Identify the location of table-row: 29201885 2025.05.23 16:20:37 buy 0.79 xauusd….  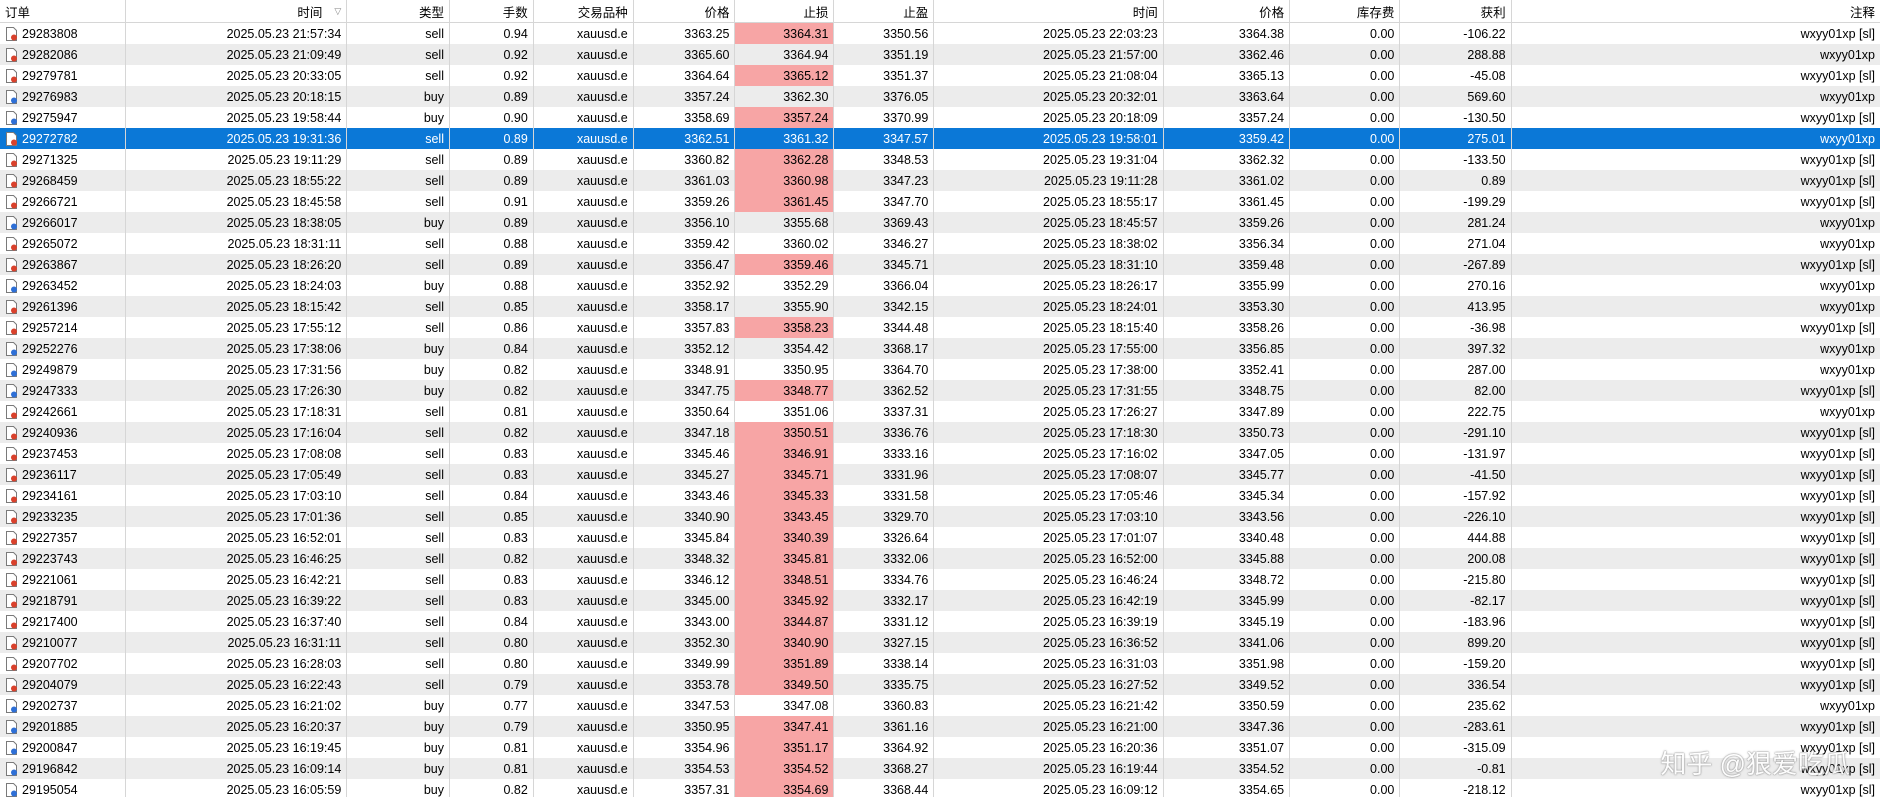
(940, 726).